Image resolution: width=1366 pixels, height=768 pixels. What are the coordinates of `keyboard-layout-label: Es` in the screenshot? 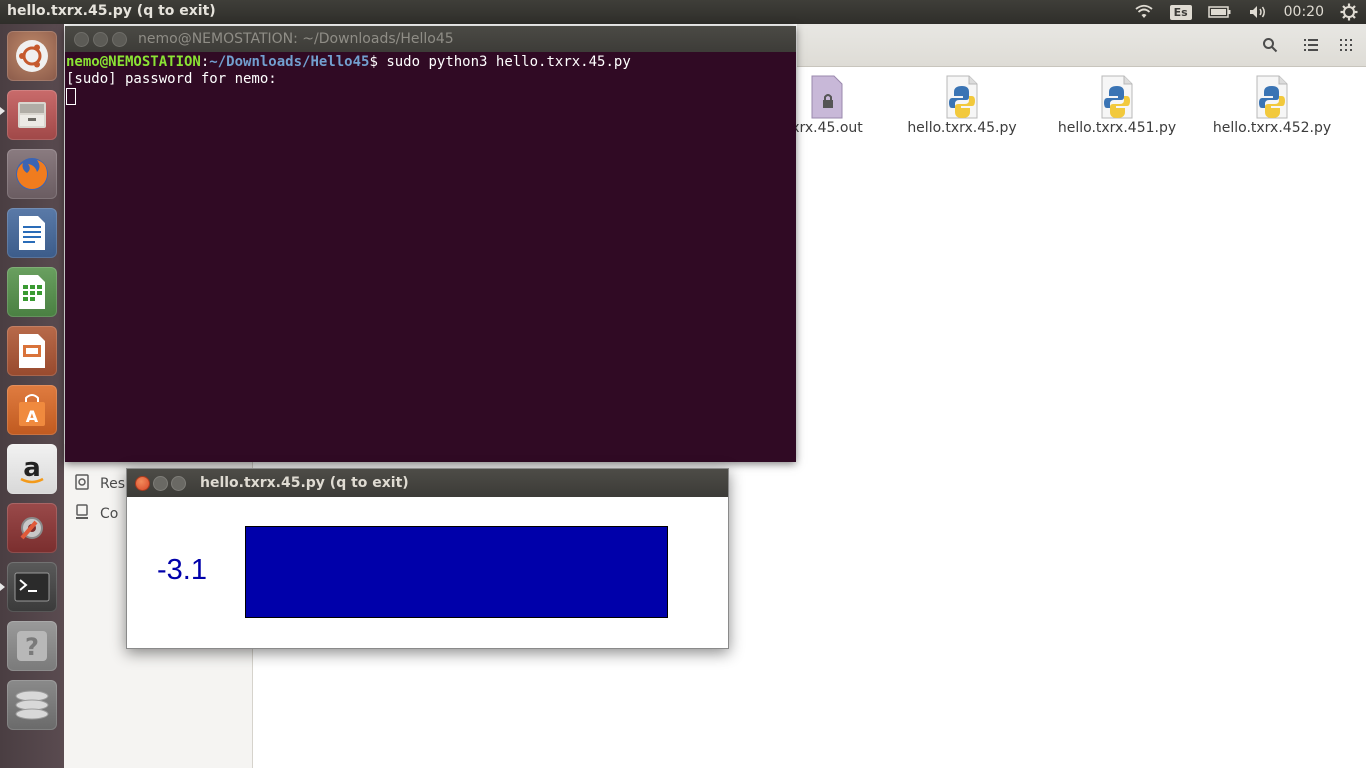 It's located at (1180, 12).